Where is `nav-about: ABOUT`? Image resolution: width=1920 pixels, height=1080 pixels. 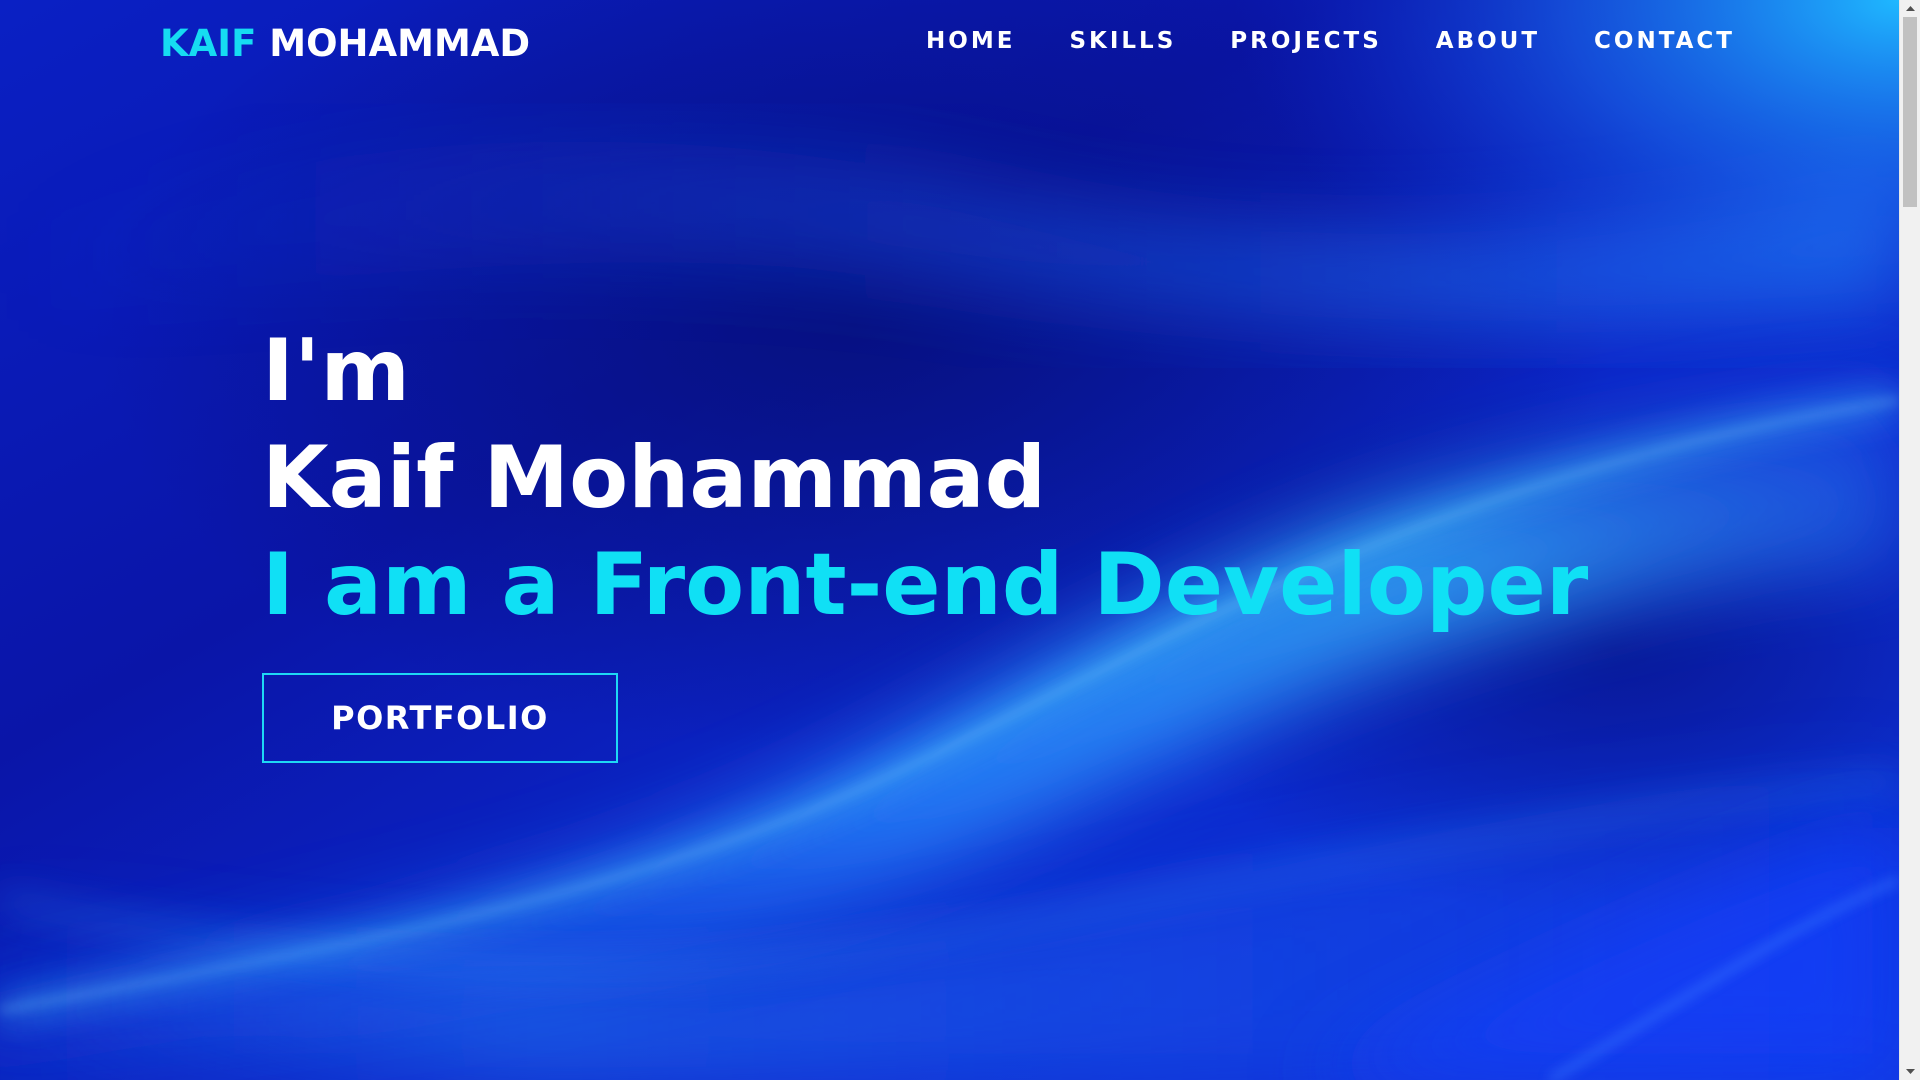
nav-about: ABOUT is located at coordinates (1488, 41).